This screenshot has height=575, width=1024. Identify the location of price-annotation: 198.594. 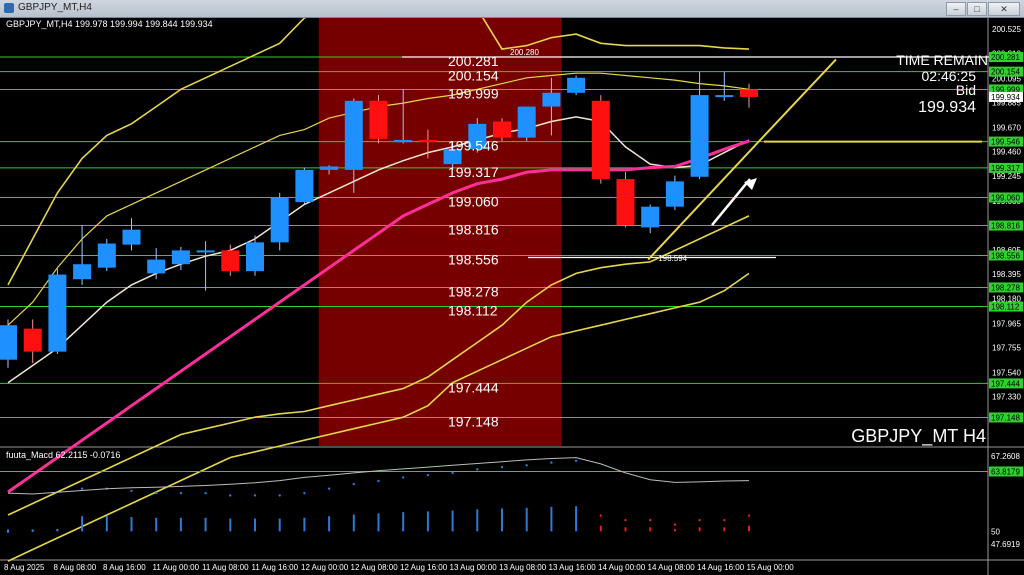
(672, 258).